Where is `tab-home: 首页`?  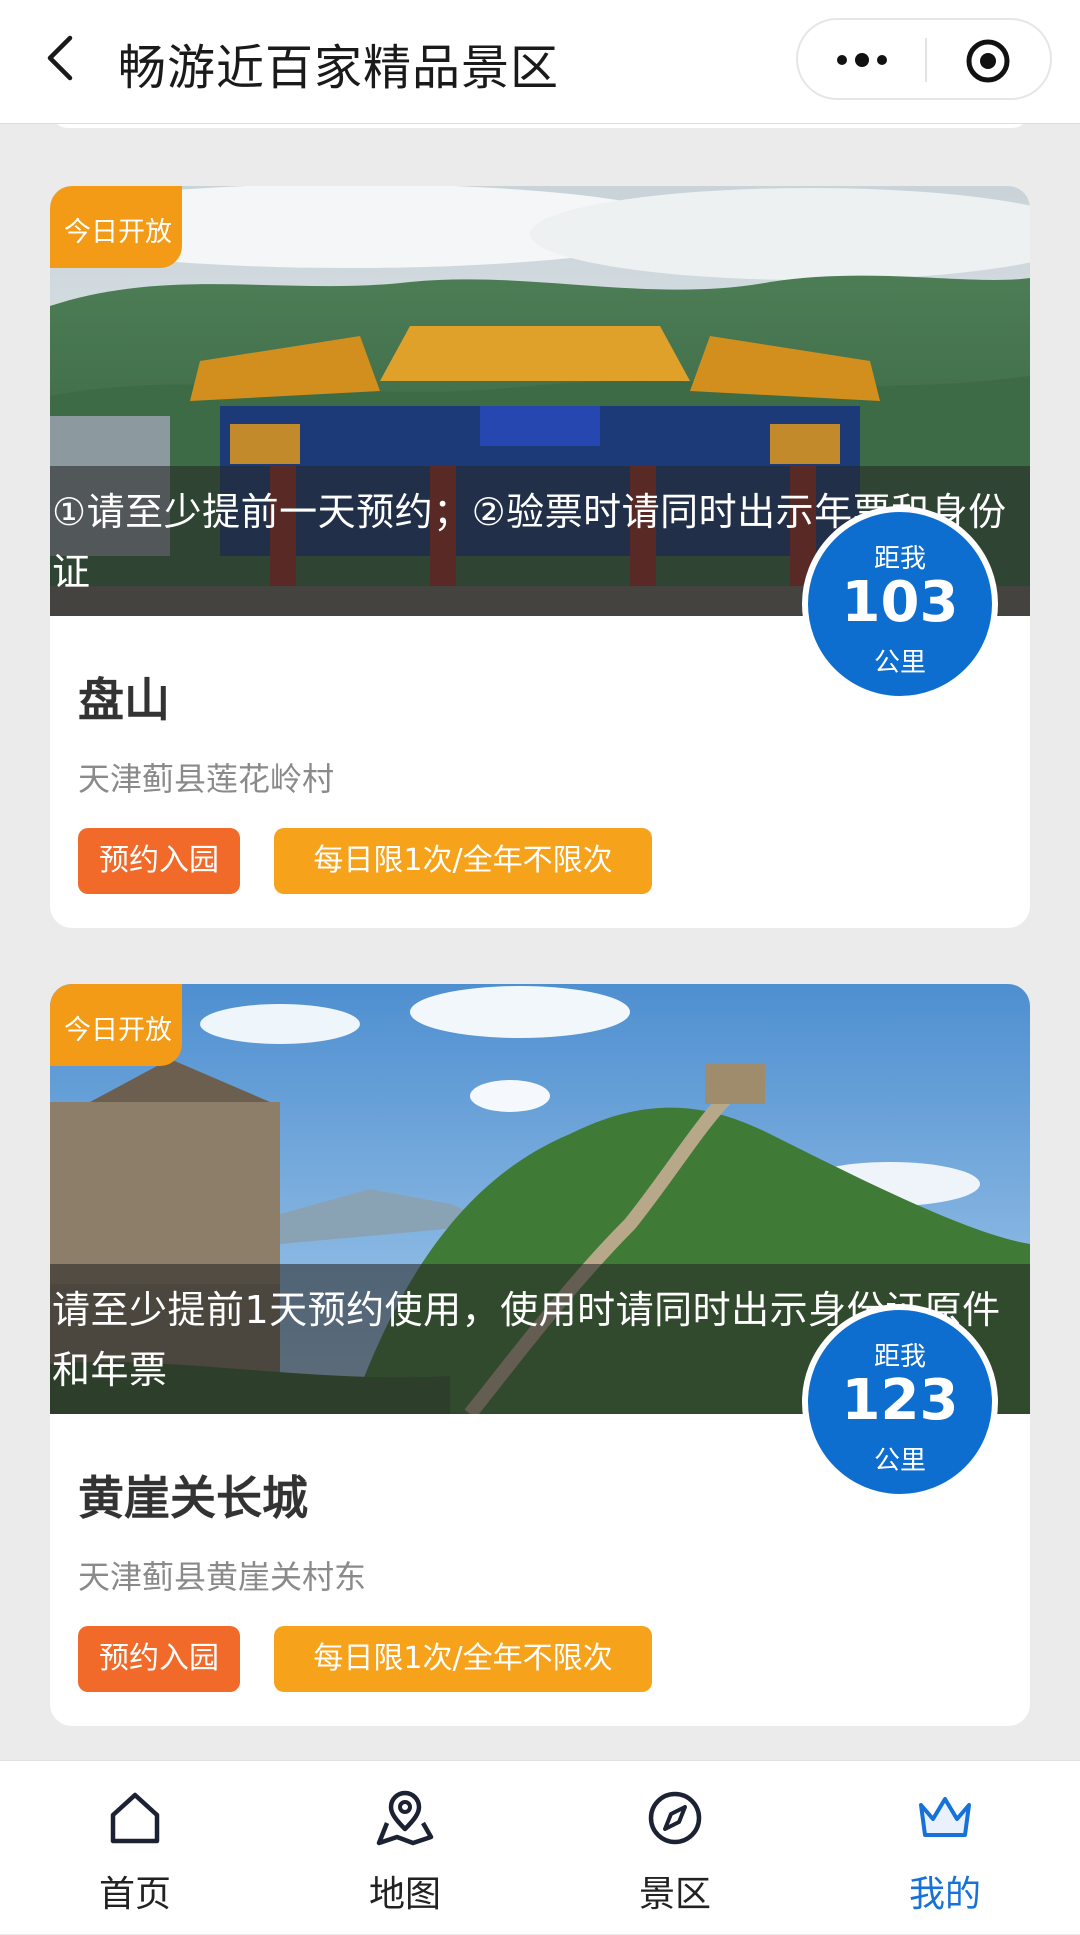 tab-home: 首页 is located at coordinates (135, 1848).